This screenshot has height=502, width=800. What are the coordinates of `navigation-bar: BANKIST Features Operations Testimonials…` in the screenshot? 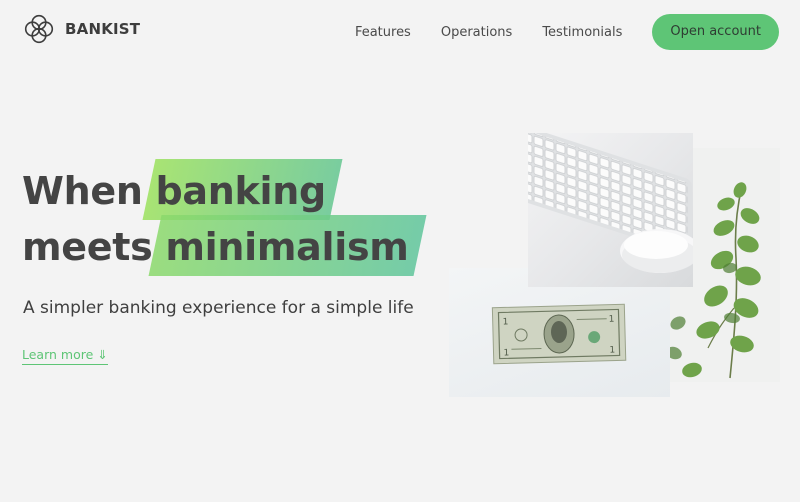 It's located at (400, 32).